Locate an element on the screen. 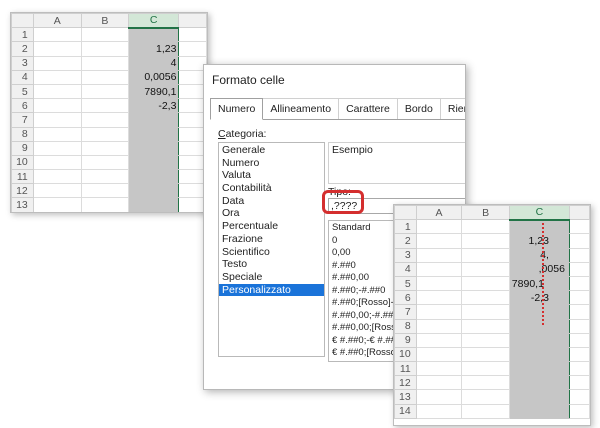 The image size is (600, 428). select-all-corner is located at coordinates (22, 21).